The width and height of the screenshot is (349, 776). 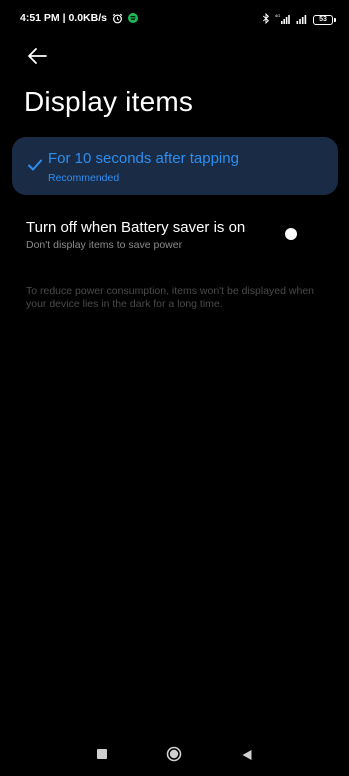 What do you see at coordinates (174, 19) in the screenshot?
I see `status-bar: 4:51 PM | 0.0KB/s 4G 53` at bounding box center [174, 19].